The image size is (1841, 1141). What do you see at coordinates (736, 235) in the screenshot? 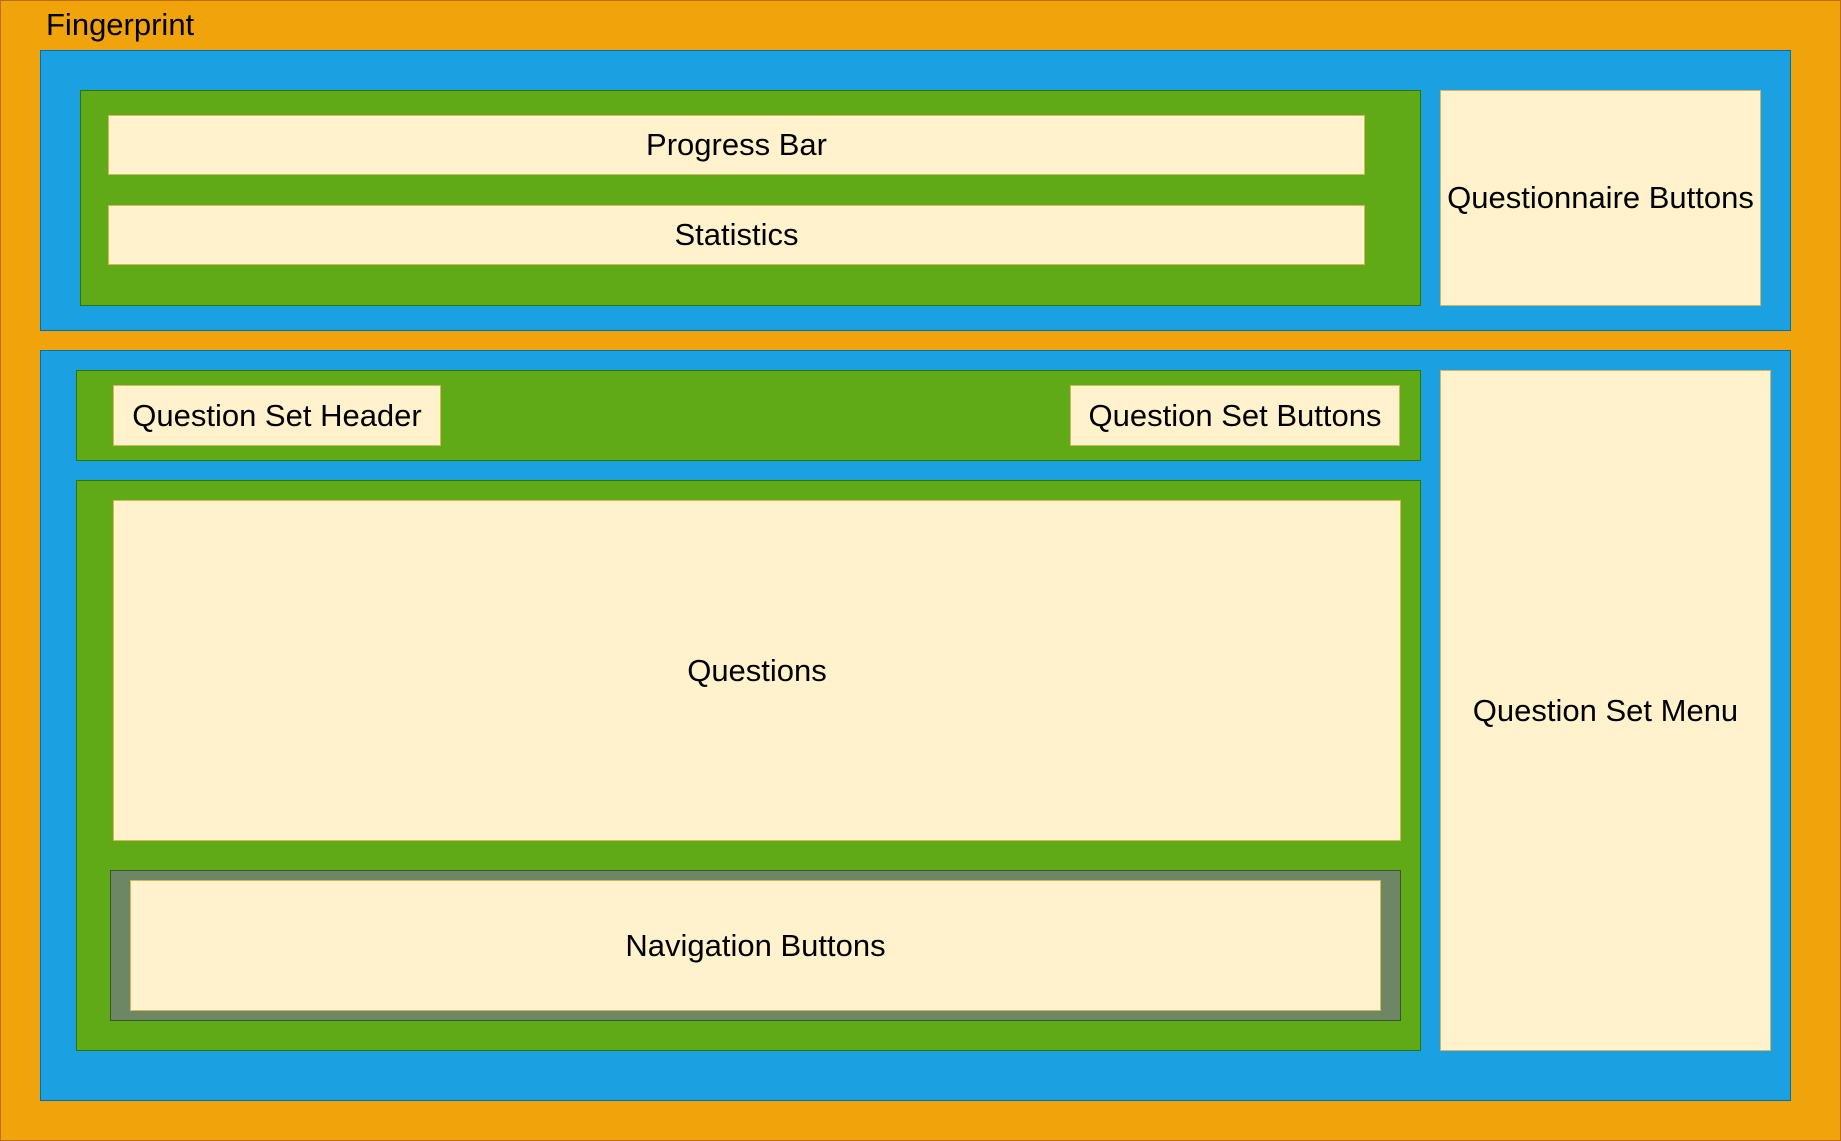
I see `statistics-box: Statistics` at bounding box center [736, 235].